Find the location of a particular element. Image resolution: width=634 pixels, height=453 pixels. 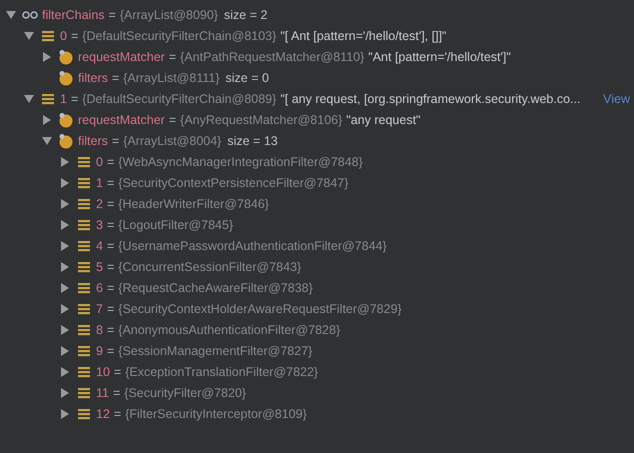

value-text: "any request" is located at coordinates (383, 119).